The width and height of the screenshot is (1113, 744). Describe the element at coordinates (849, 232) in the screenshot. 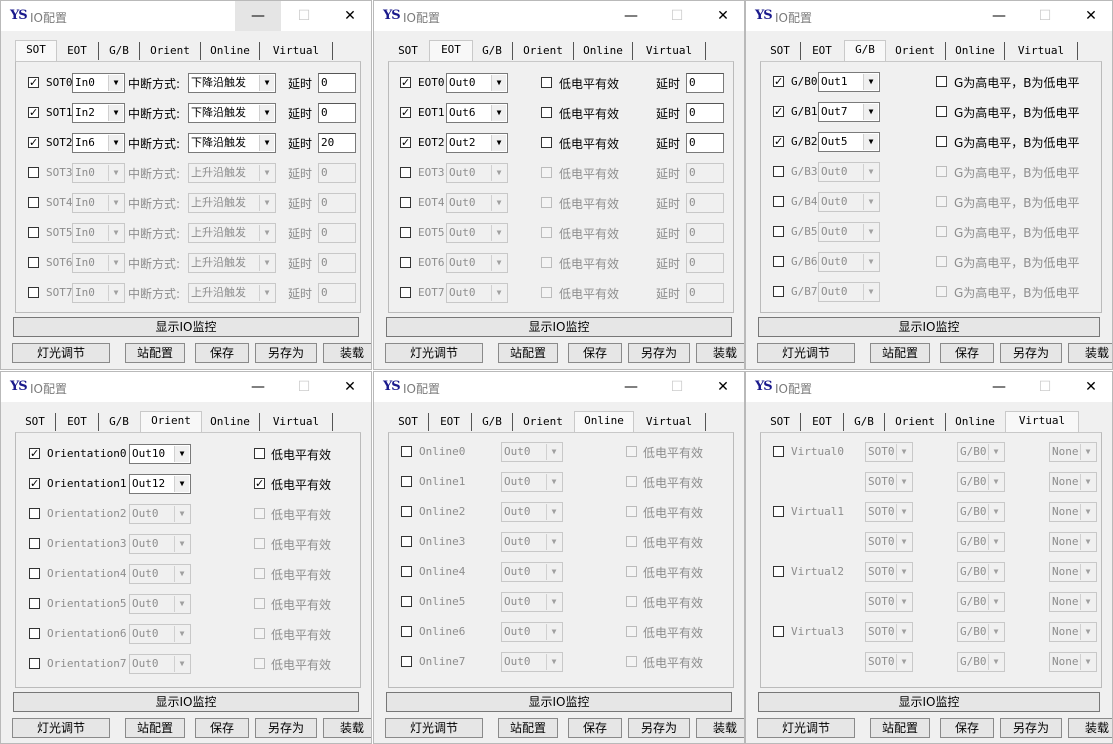

I see `gb-output-select: Out0 ▼` at that location.